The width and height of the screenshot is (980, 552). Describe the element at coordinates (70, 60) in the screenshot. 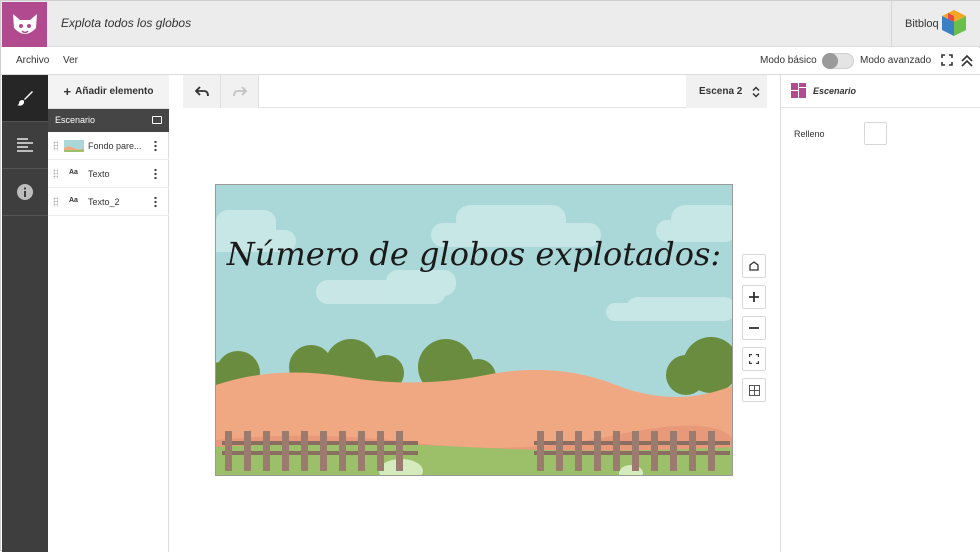

I see `menu-view: Ver` at that location.